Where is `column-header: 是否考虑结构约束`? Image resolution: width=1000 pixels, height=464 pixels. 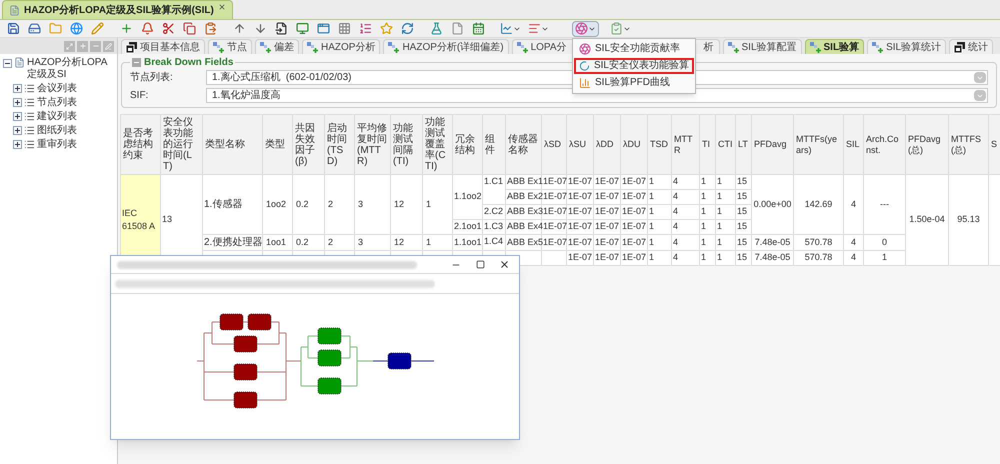 column-header: 是否考虑结构约束 is located at coordinates (140, 144).